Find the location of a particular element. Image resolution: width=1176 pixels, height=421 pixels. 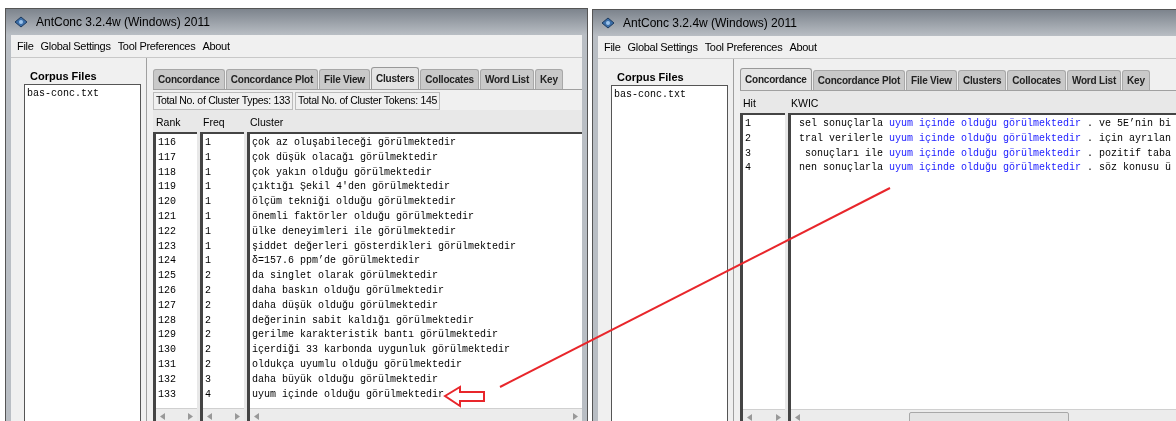

column-header: Rank is located at coordinates (168, 122).